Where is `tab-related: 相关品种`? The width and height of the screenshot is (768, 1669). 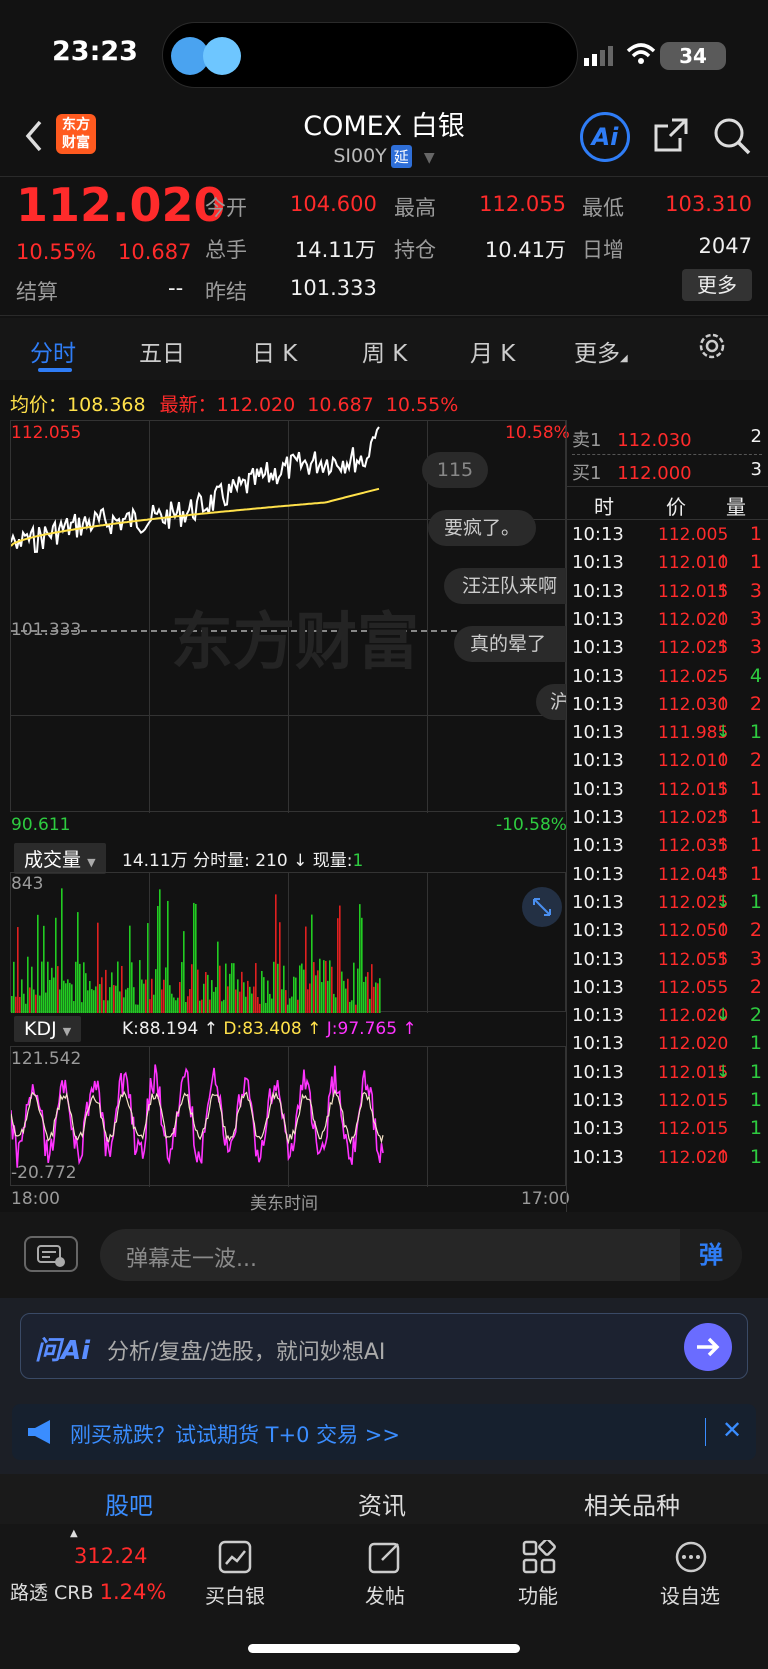
tab-related: 相关品种 is located at coordinates (632, 1503).